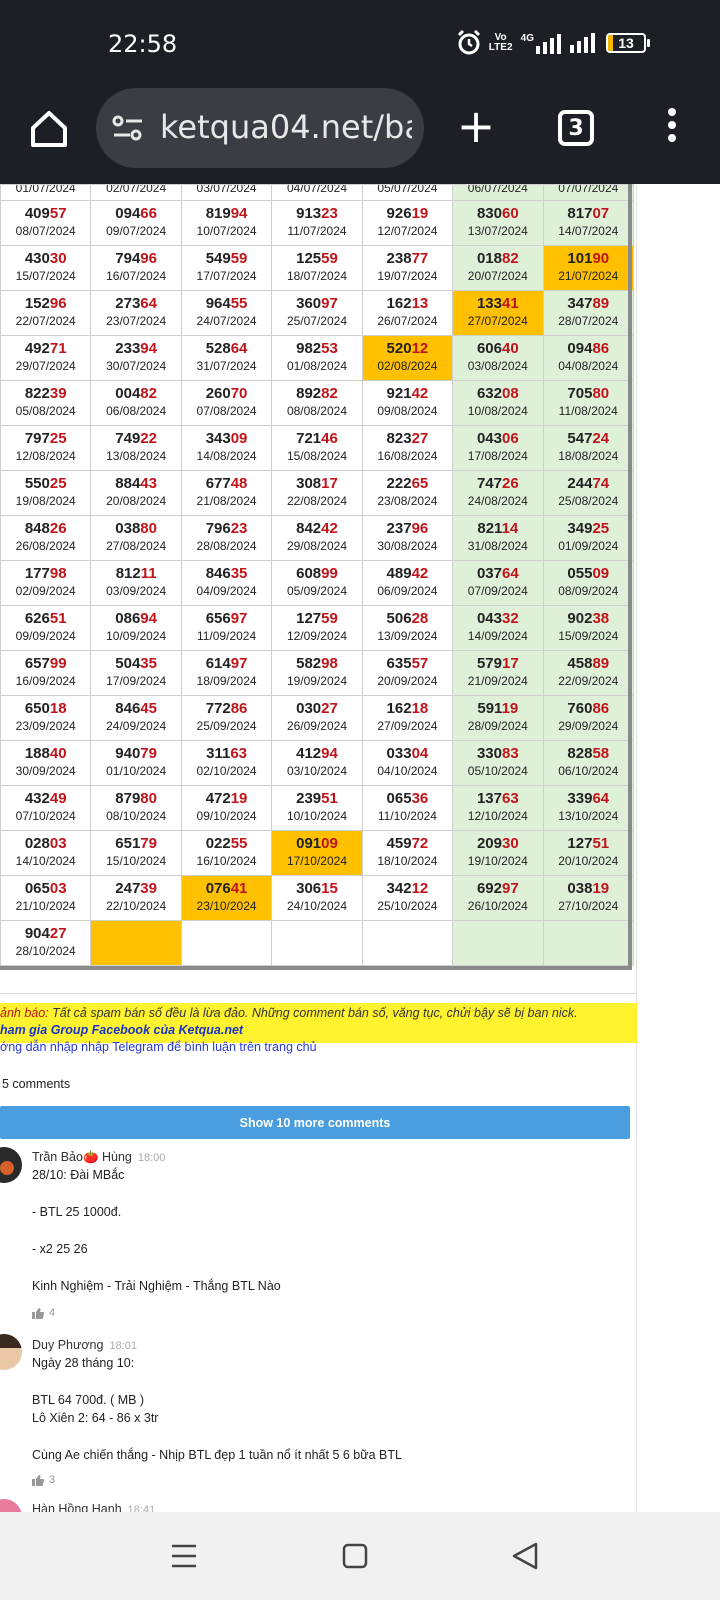 This screenshot has height=1600, width=720. I want to click on number-tail: 13, so click(420, 303).